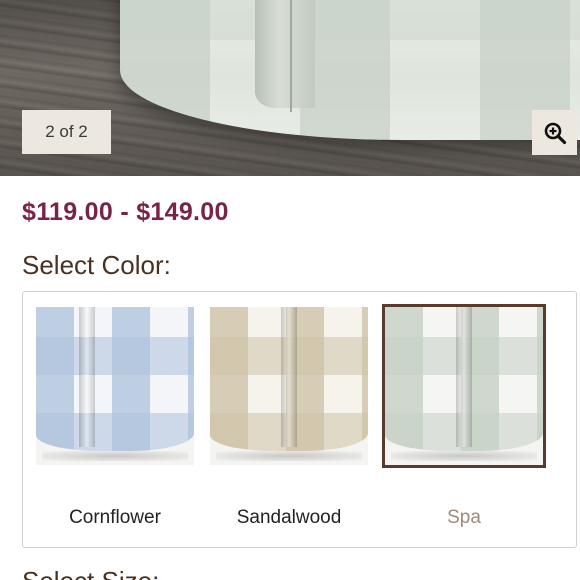 The height and width of the screenshot is (580, 580). I want to click on zoom-button, so click(554, 132).